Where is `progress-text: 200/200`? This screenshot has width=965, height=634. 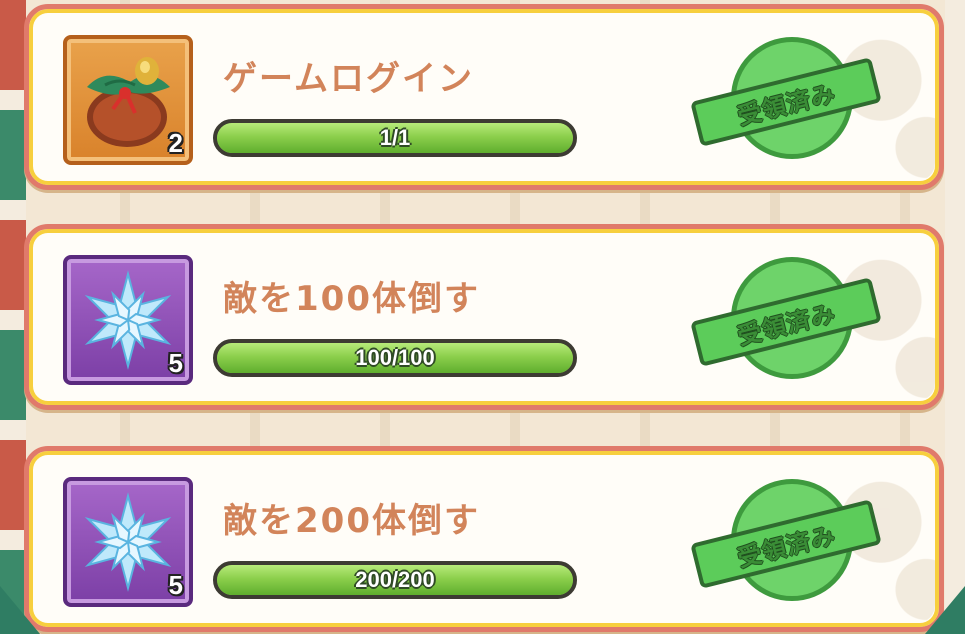
progress-text: 200/200 is located at coordinates (395, 579).